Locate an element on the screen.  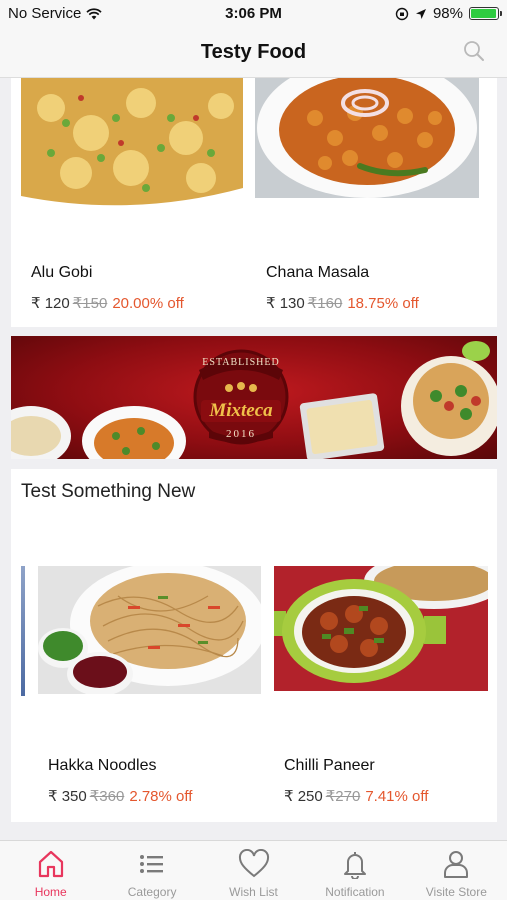
price-row: ₹ 350 ₹360 2.78% off is located at coordinates (120, 796).